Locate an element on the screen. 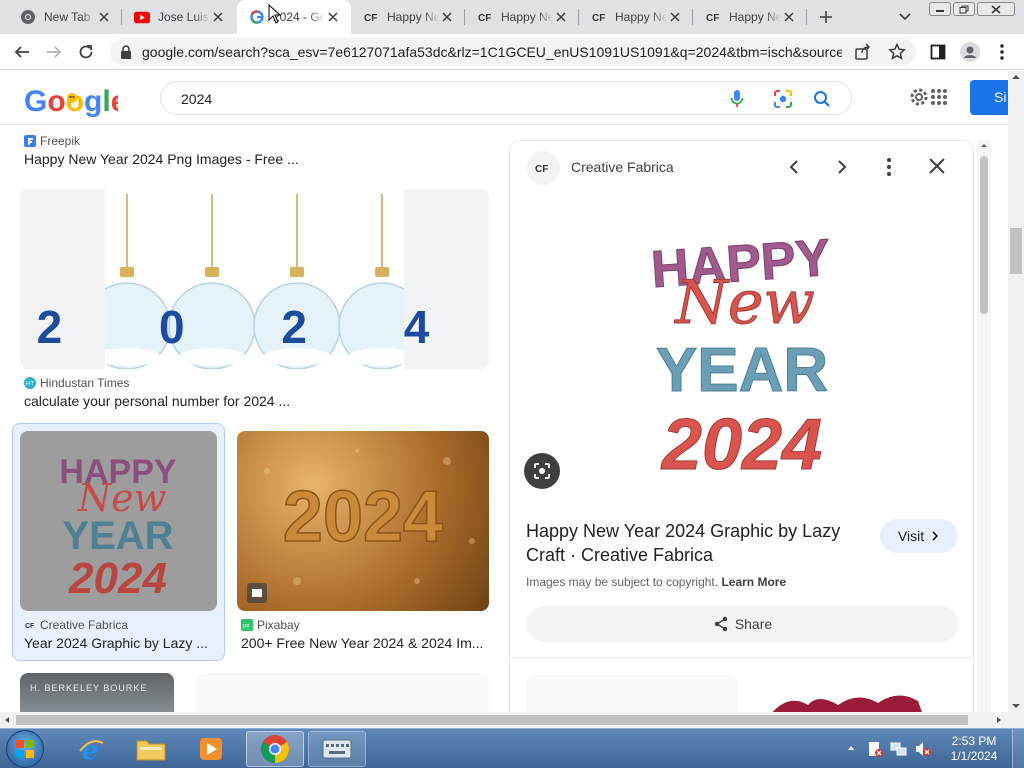  result-image-happy-new-year: HAPPY New YEAR 2024 is located at coordinates (118, 521).